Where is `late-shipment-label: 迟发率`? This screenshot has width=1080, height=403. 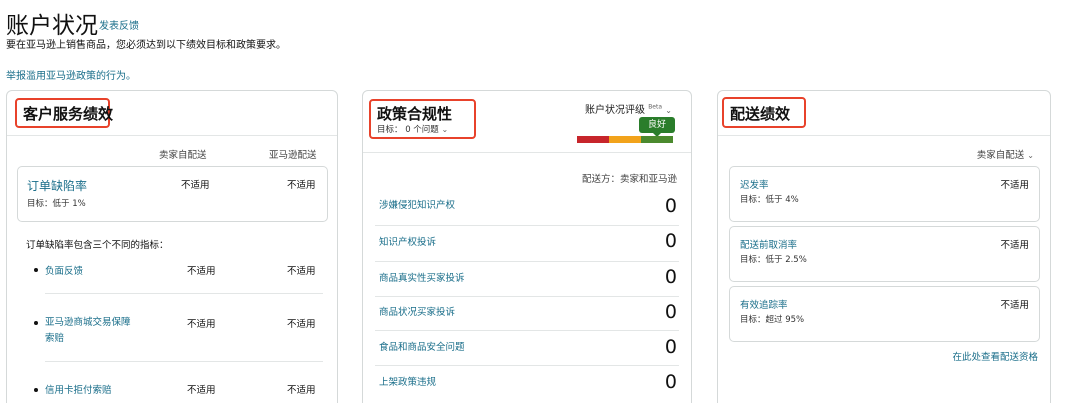 late-shipment-label: 迟发率 is located at coordinates (754, 184).